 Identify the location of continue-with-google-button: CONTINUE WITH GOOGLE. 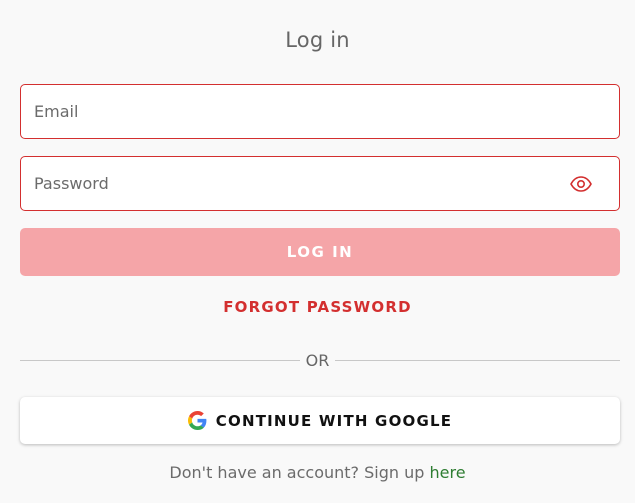
(320, 420).